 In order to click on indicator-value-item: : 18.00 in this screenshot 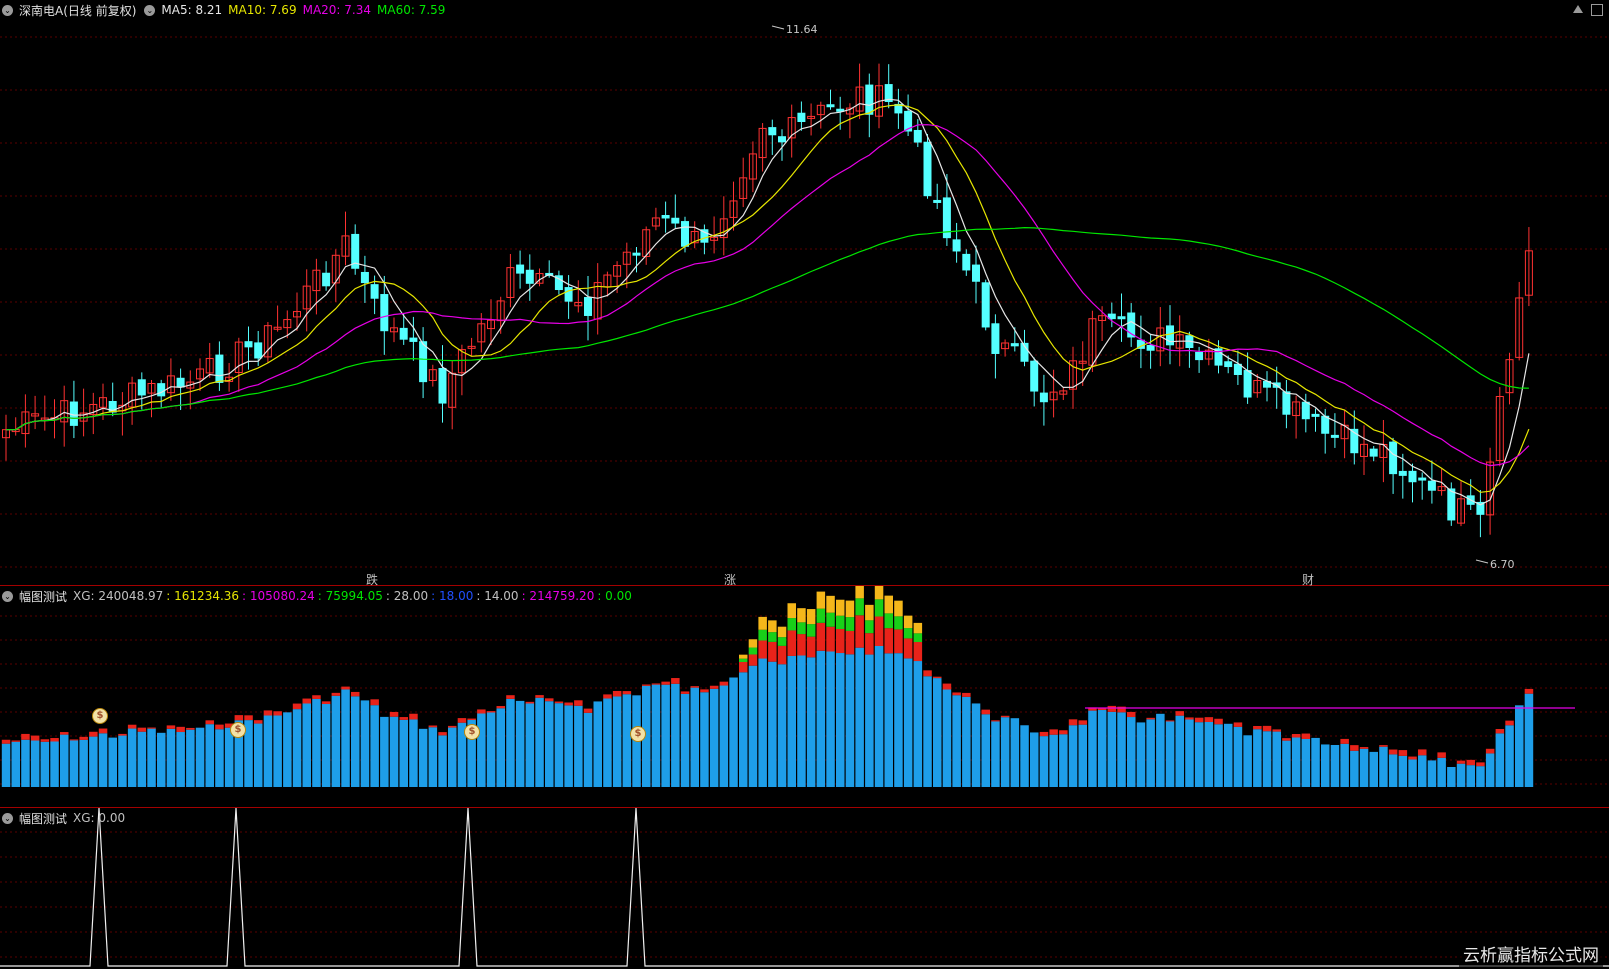, I will do `click(452, 596)`.